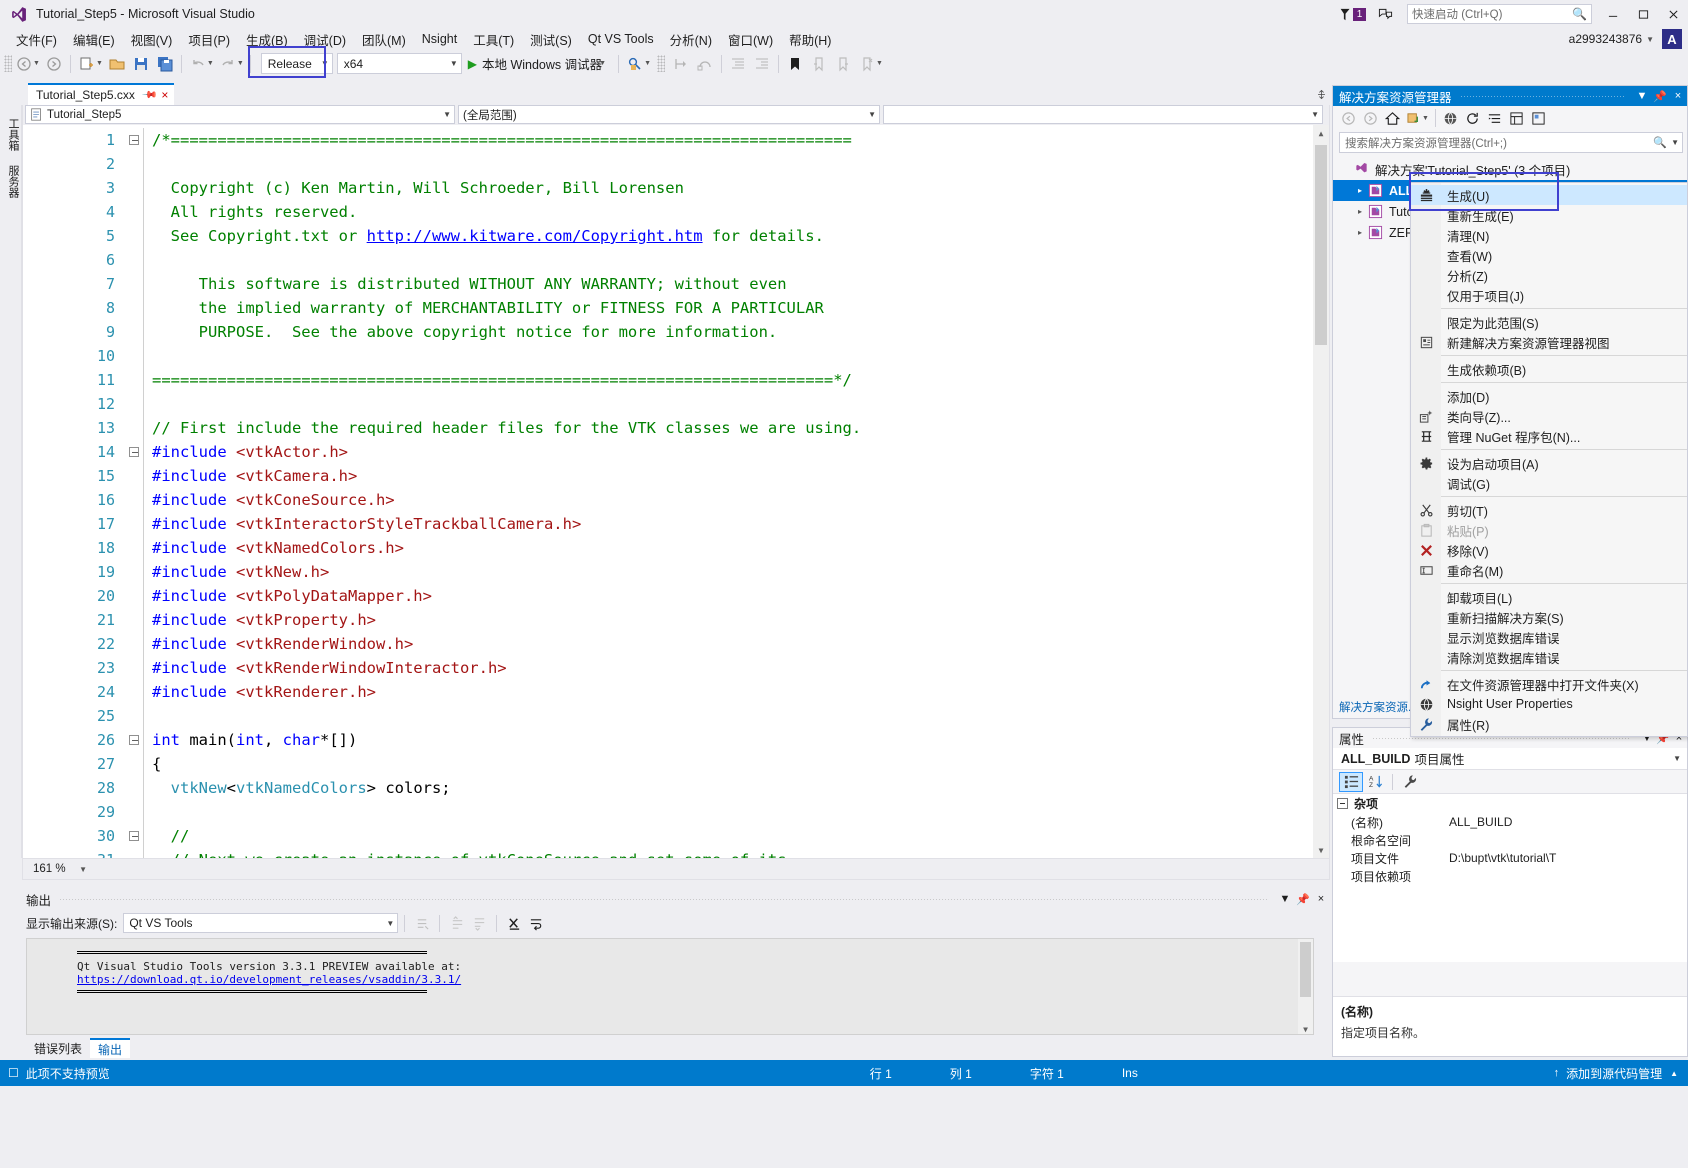 The width and height of the screenshot is (1688, 1168). I want to click on code-line: 25, so click(676, 716).